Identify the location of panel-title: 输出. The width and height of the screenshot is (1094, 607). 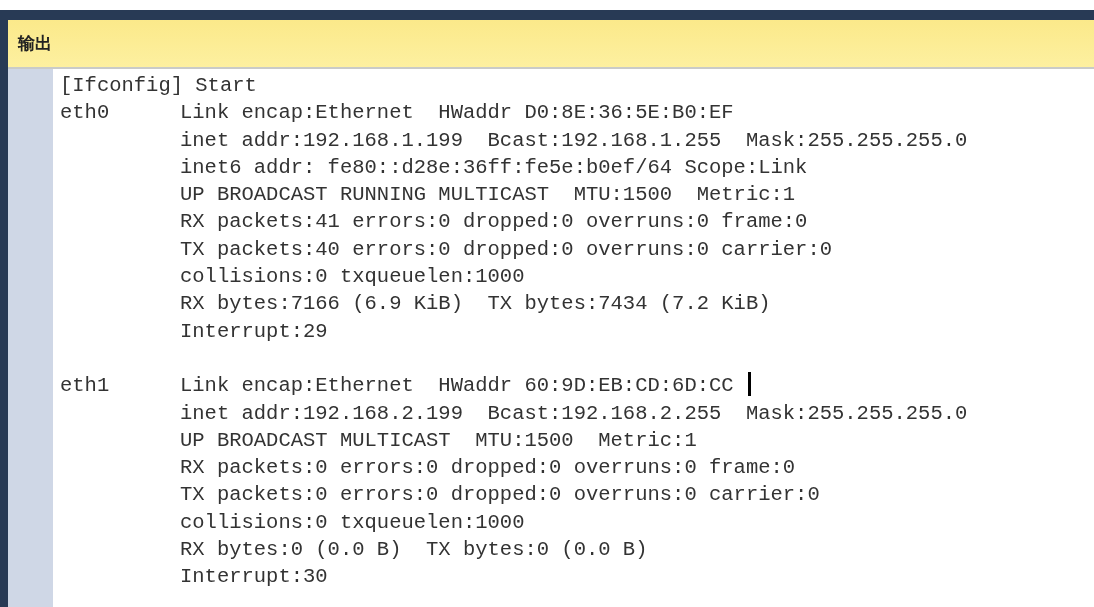
(35, 43).